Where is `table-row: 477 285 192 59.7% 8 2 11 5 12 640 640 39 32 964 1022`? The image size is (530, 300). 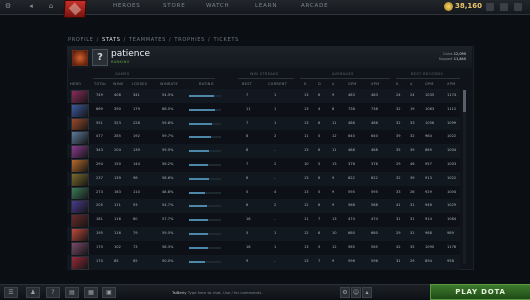 table-row: 477 285 192 59.7% 8 2 11 5 12 640 640 39 32 964 1022 is located at coordinates (263, 138).